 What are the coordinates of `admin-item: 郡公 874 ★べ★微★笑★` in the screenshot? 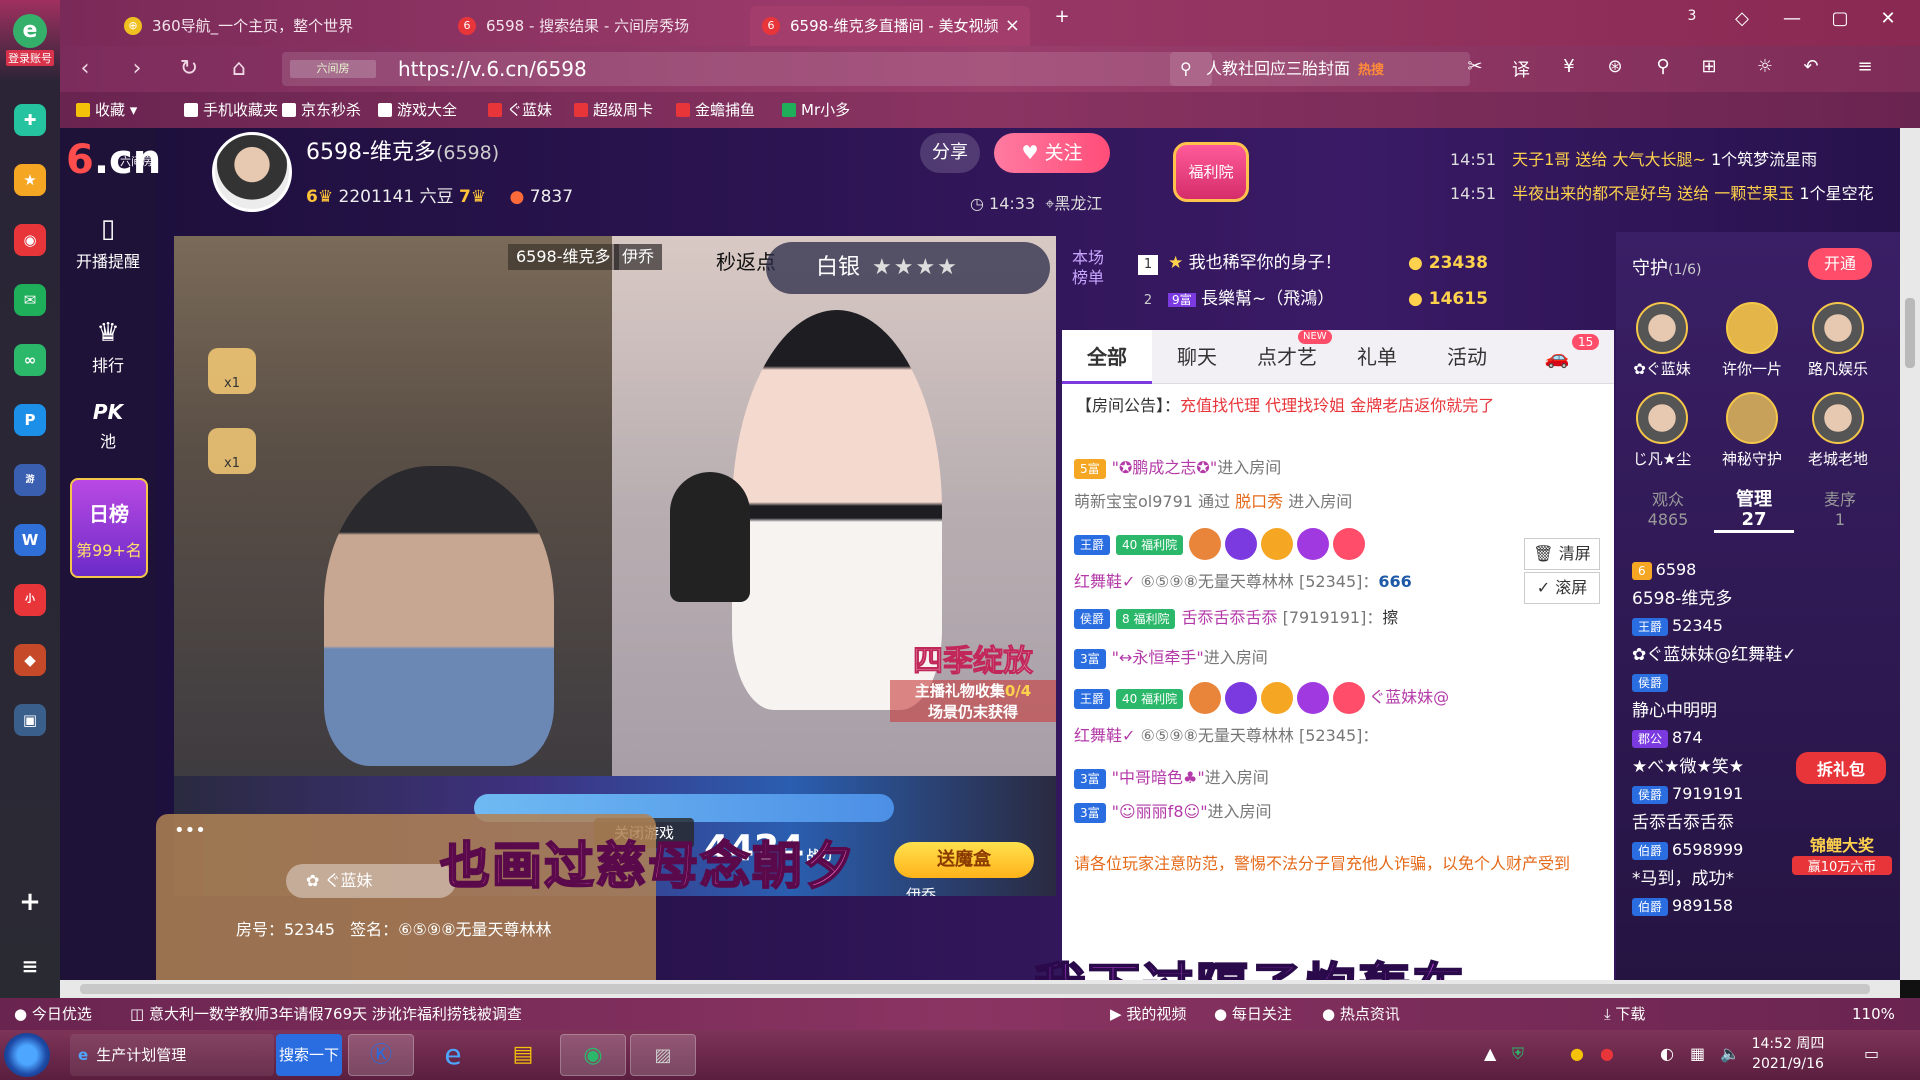 It's located at (1688, 752).